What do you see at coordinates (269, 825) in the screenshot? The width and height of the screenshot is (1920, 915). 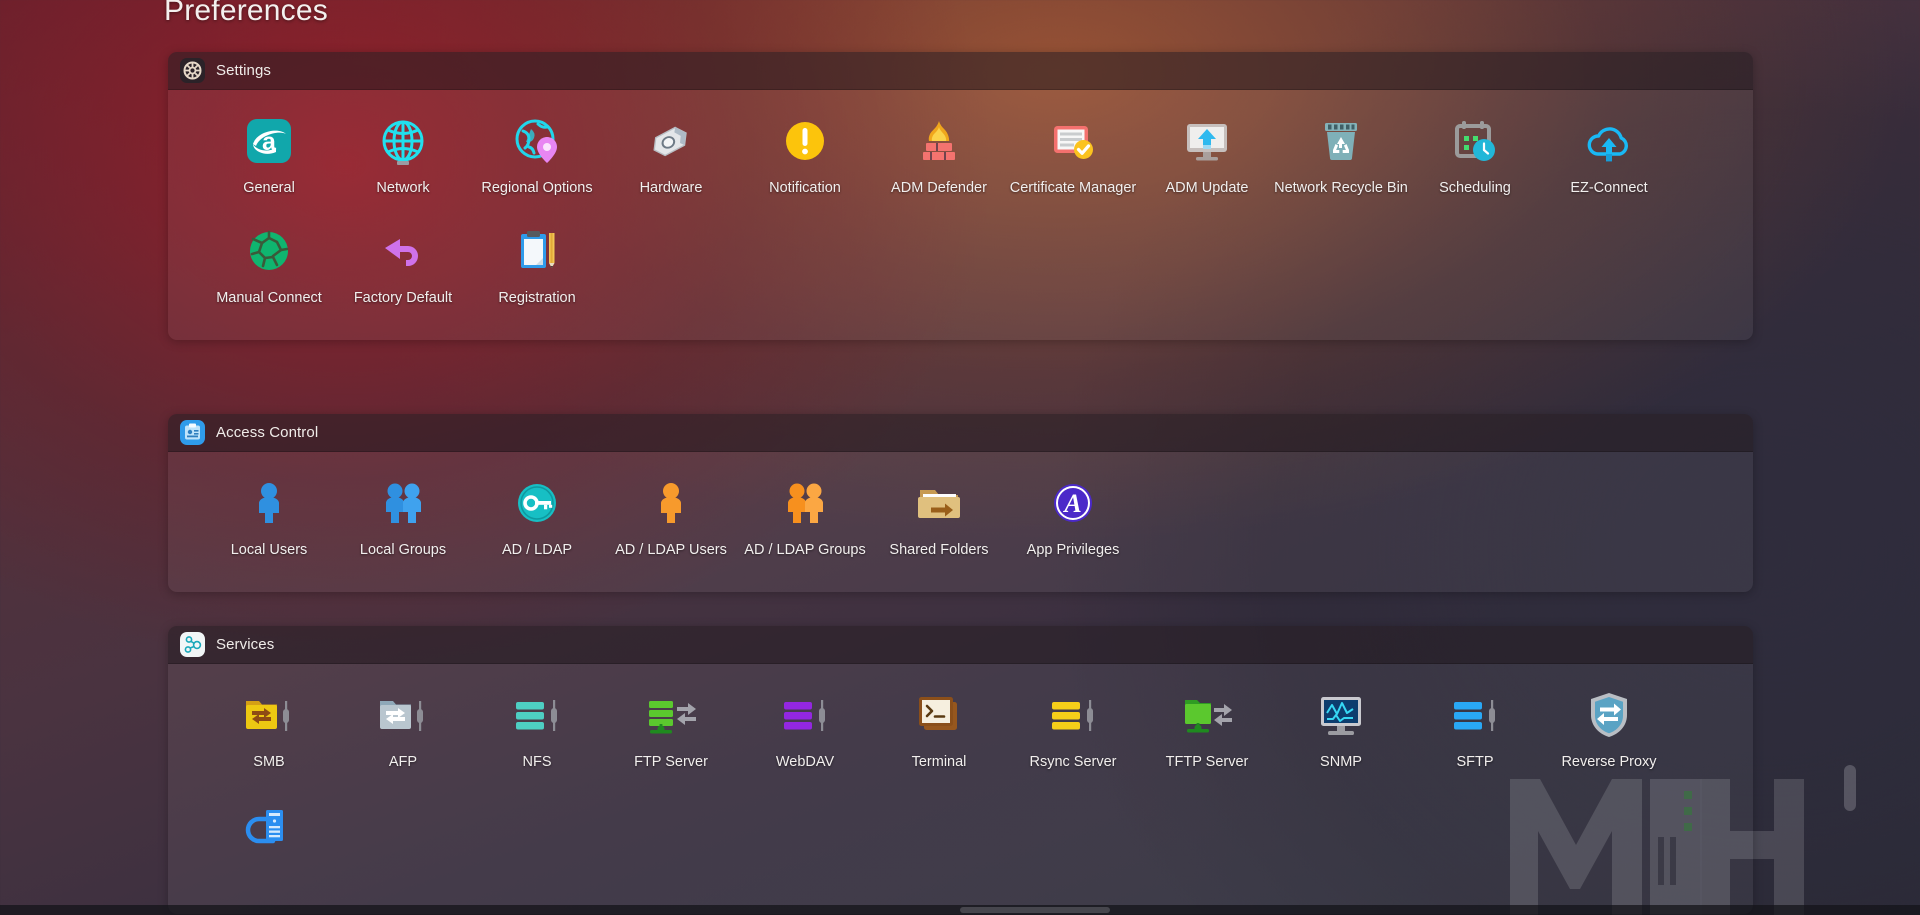 I see `cloud-server-icon` at bounding box center [269, 825].